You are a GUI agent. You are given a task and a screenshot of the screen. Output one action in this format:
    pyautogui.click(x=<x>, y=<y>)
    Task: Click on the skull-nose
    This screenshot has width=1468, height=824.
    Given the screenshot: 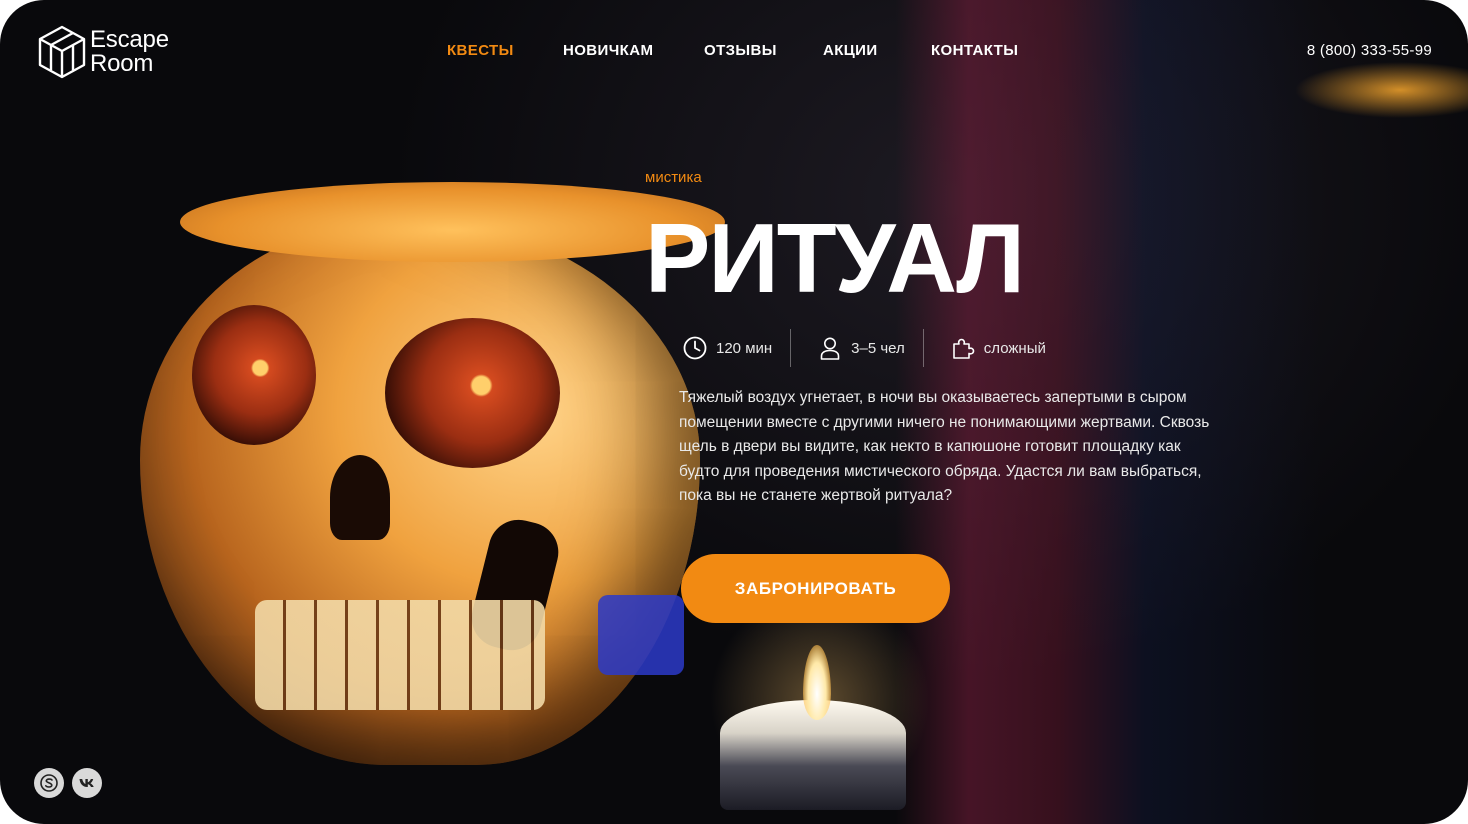 What is the action you would take?
    pyautogui.click(x=360, y=497)
    